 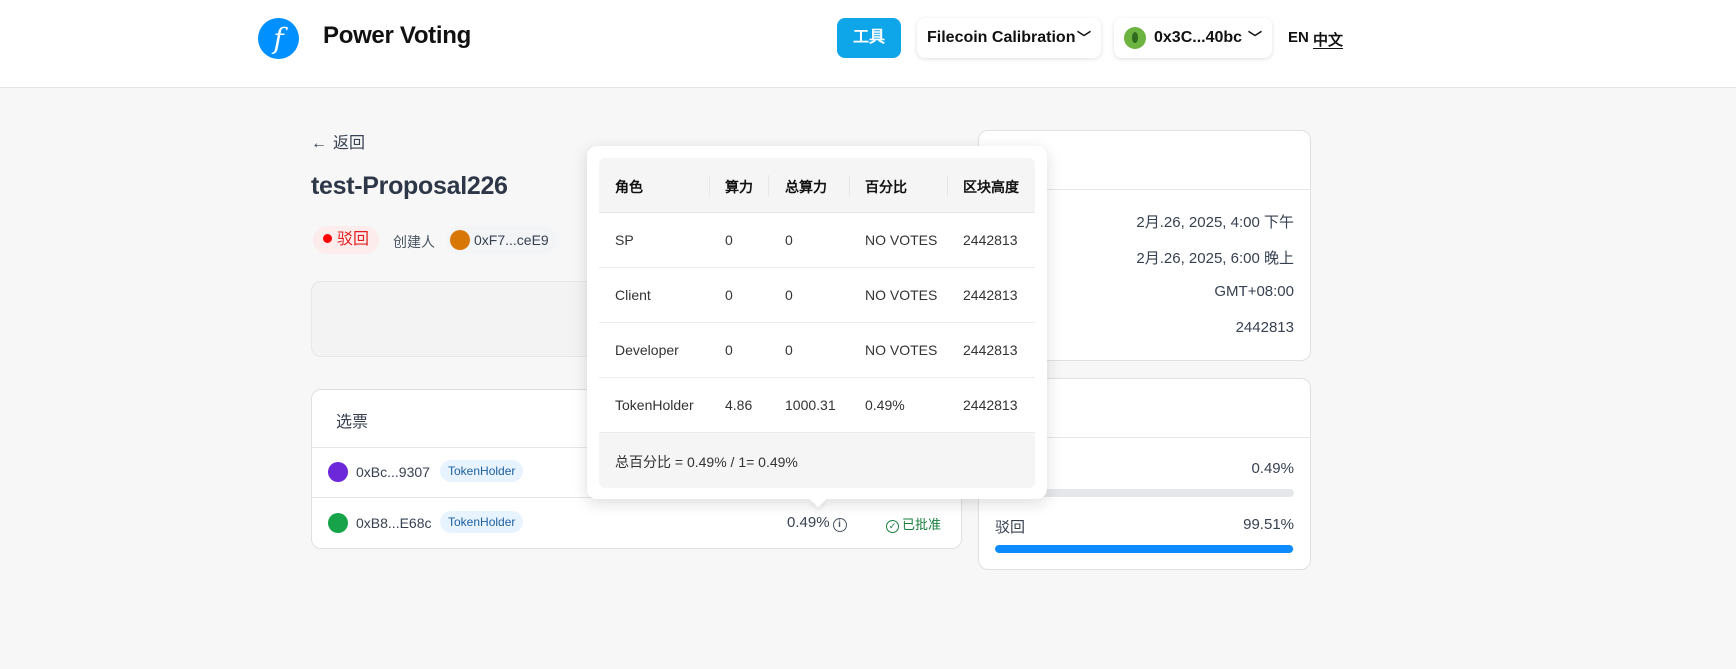 I want to click on network-selector: Filecoin Calibration ﹀, so click(x=1009, y=38).